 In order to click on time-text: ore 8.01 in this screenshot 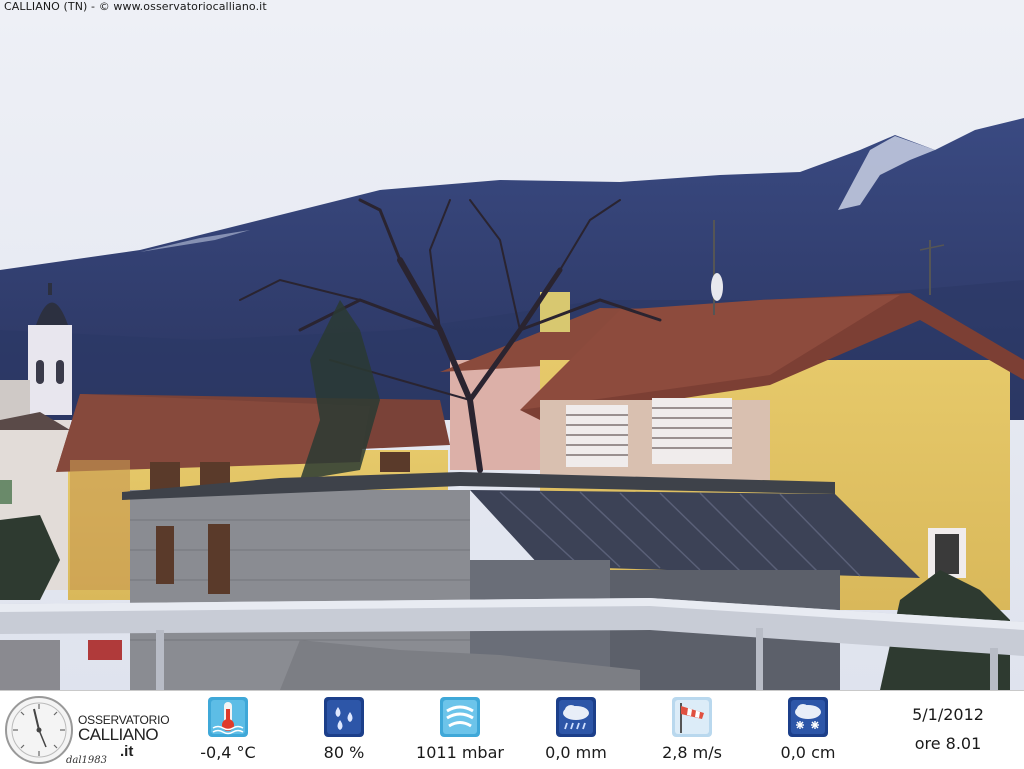, I will do `click(948, 743)`.